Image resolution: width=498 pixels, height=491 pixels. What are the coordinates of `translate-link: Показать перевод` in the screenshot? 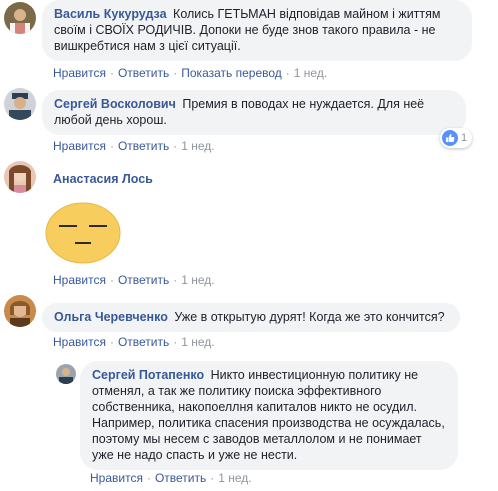 It's located at (231, 73).